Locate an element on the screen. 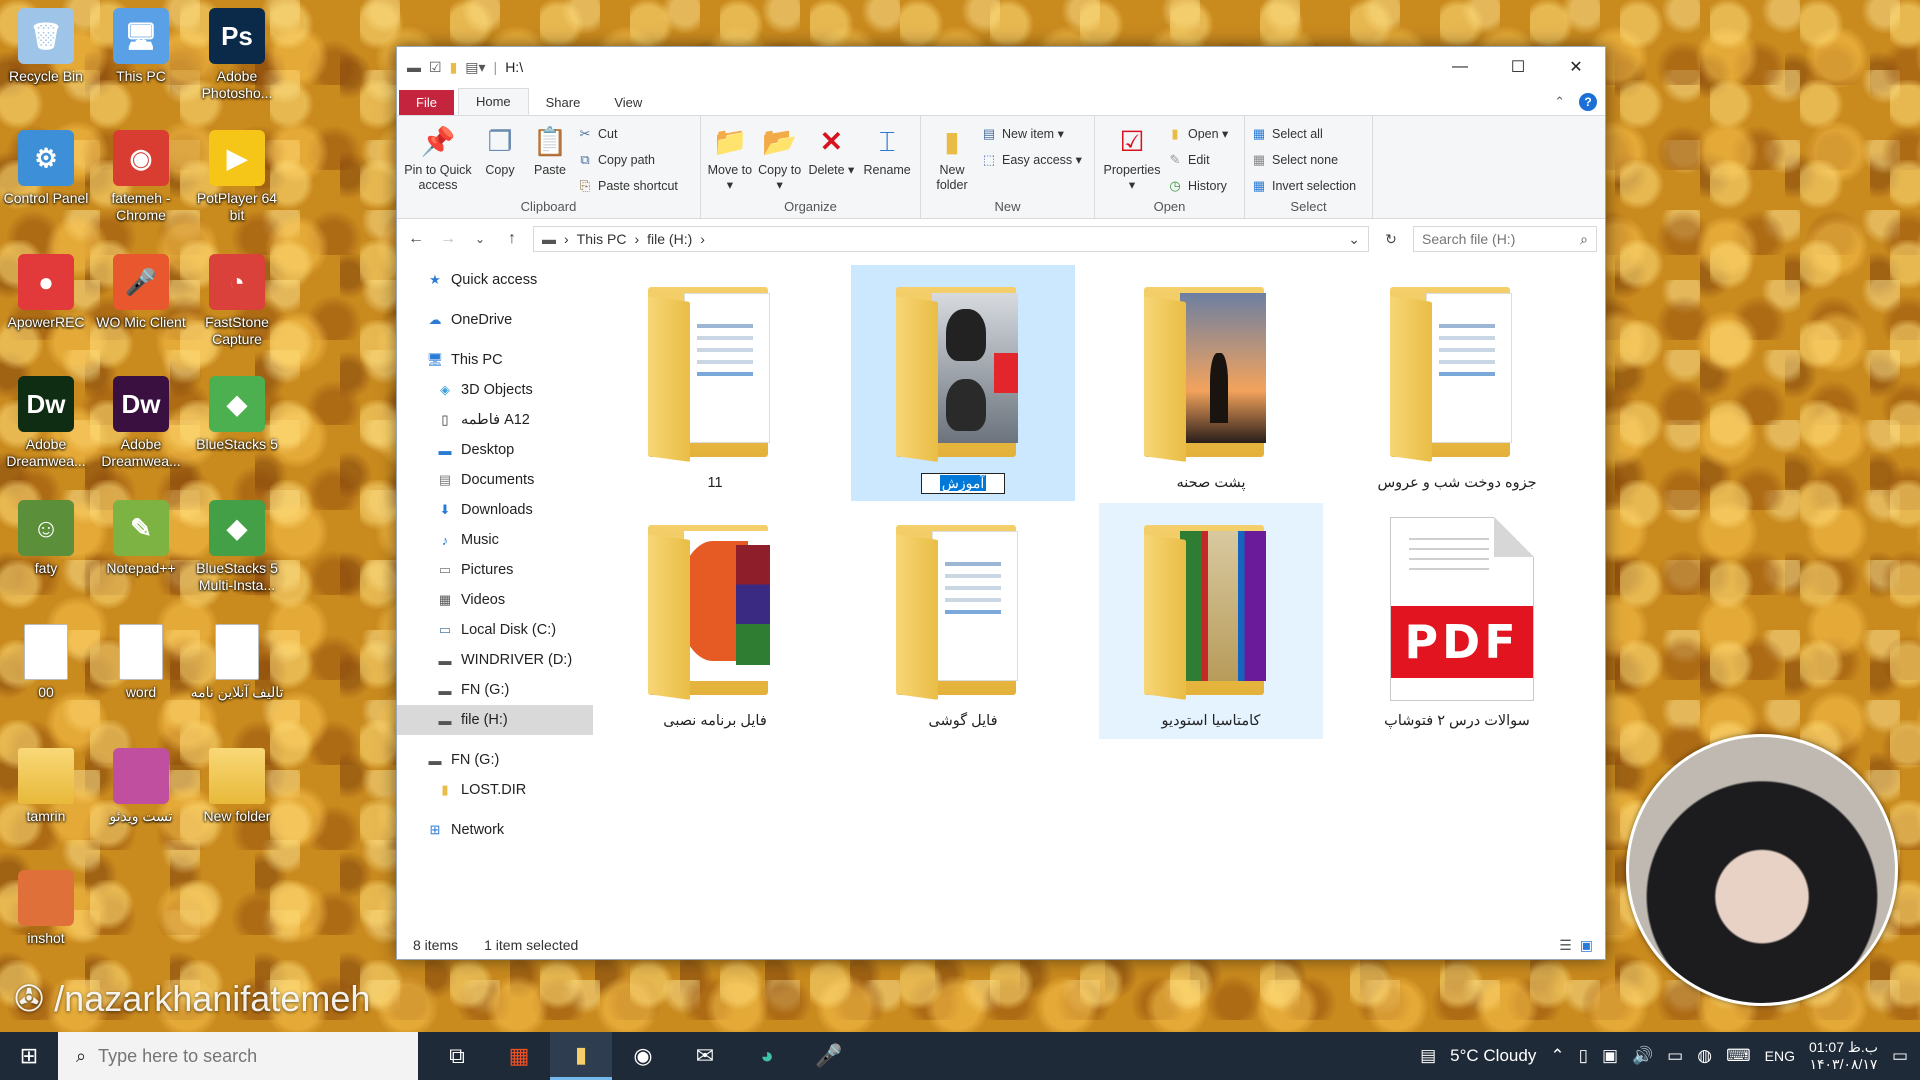 The image size is (1920, 1080). store-button: ▦ is located at coordinates (519, 1056).